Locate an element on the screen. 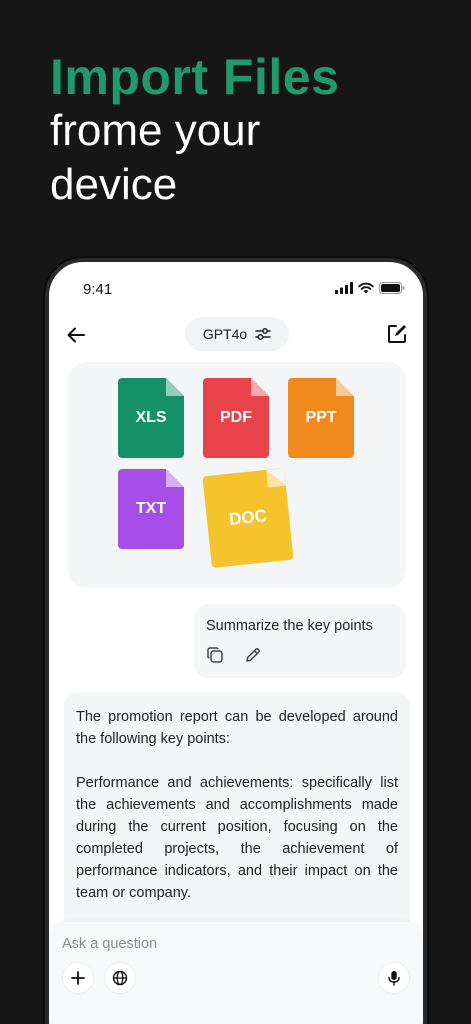  user-message-bubble: Summarize the key points is located at coordinates (300, 641).